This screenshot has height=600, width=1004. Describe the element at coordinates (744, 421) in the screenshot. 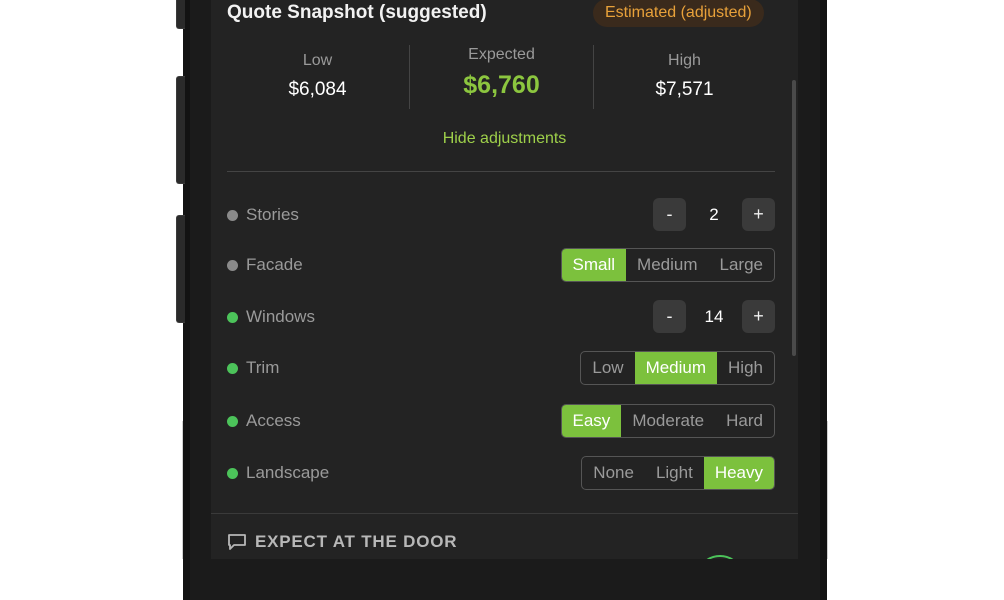

I see `access-option-hard: Hard` at that location.